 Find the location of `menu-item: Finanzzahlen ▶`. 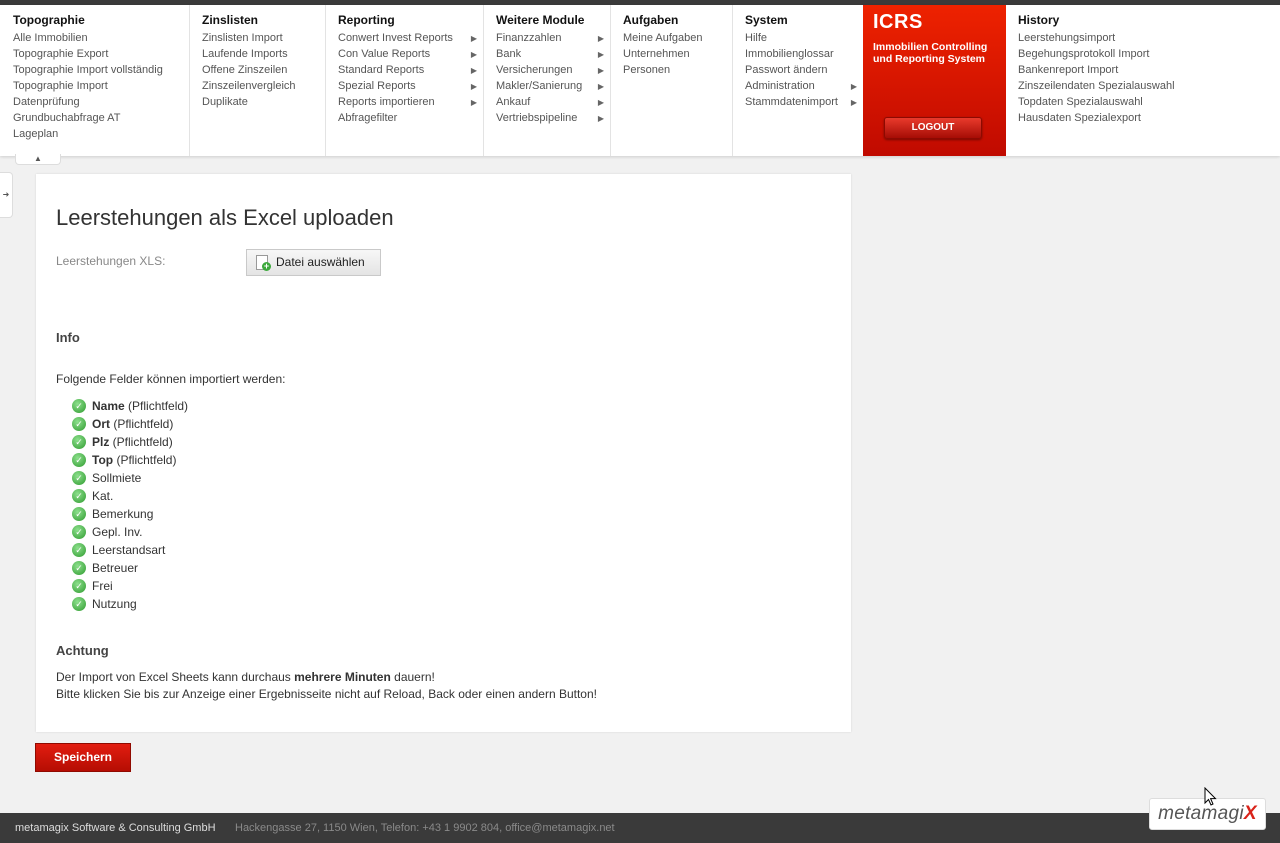

menu-item: Finanzzahlen ▶ is located at coordinates (551, 40).